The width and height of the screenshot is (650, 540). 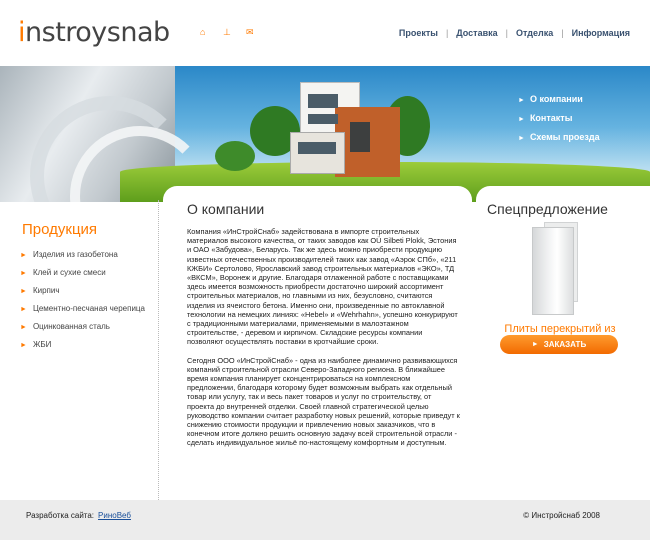 What do you see at coordinates (250, 32) in the screenshot?
I see `mail-icon: ✉` at bounding box center [250, 32].